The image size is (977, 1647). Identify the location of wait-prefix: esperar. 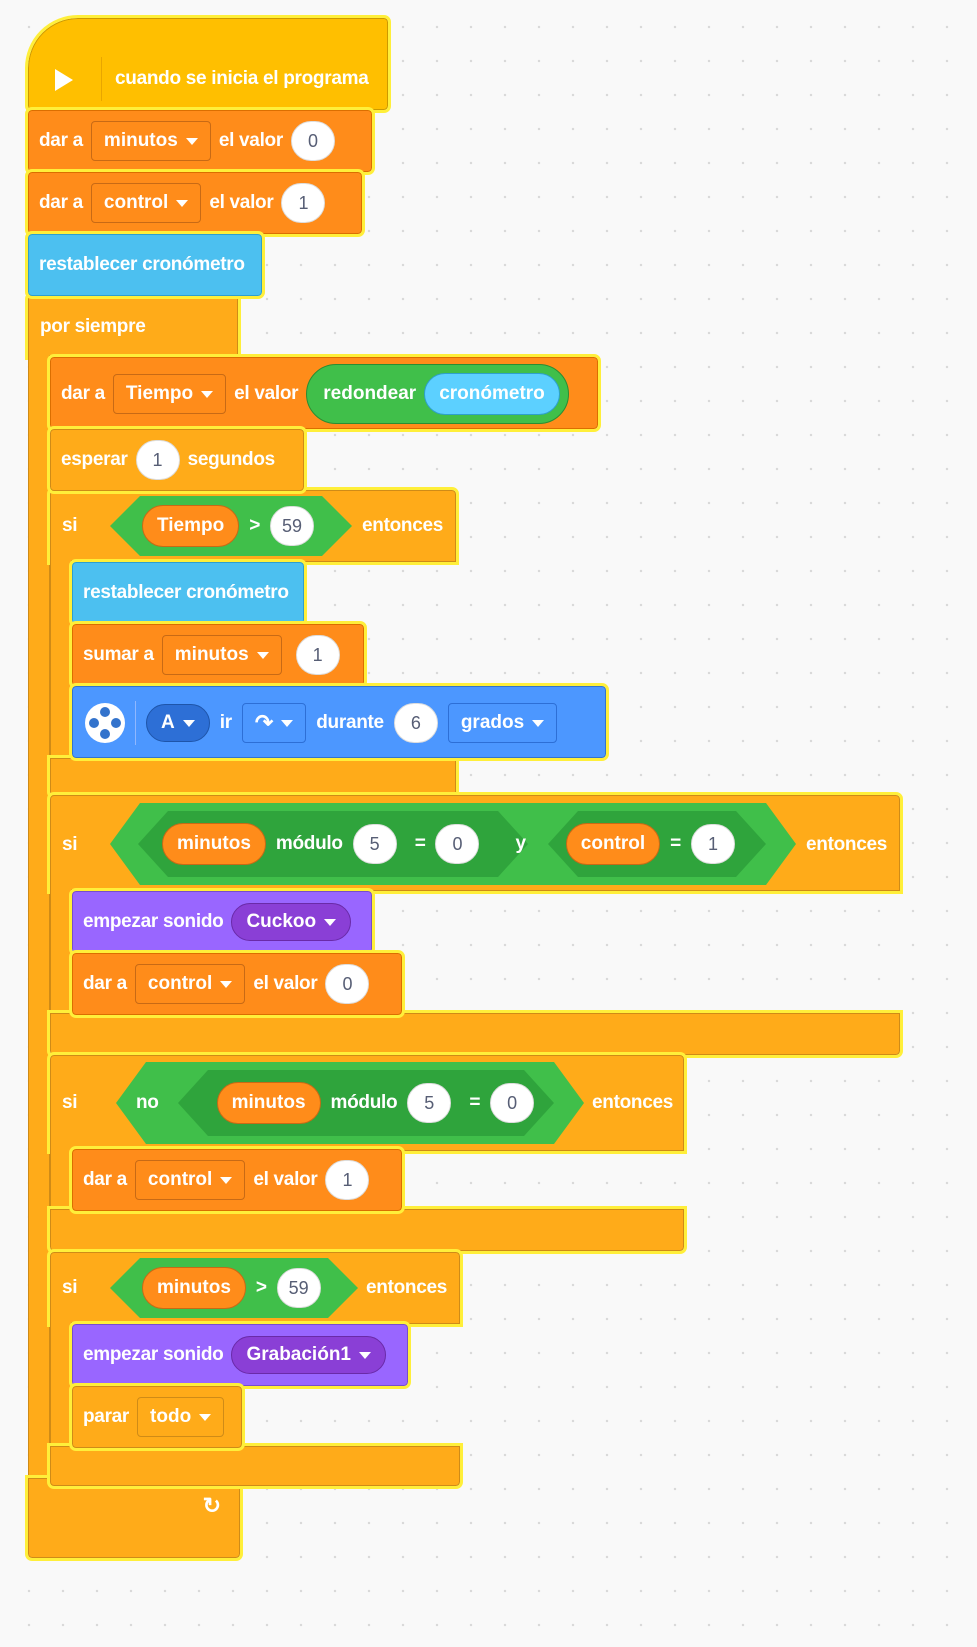
(94, 459).